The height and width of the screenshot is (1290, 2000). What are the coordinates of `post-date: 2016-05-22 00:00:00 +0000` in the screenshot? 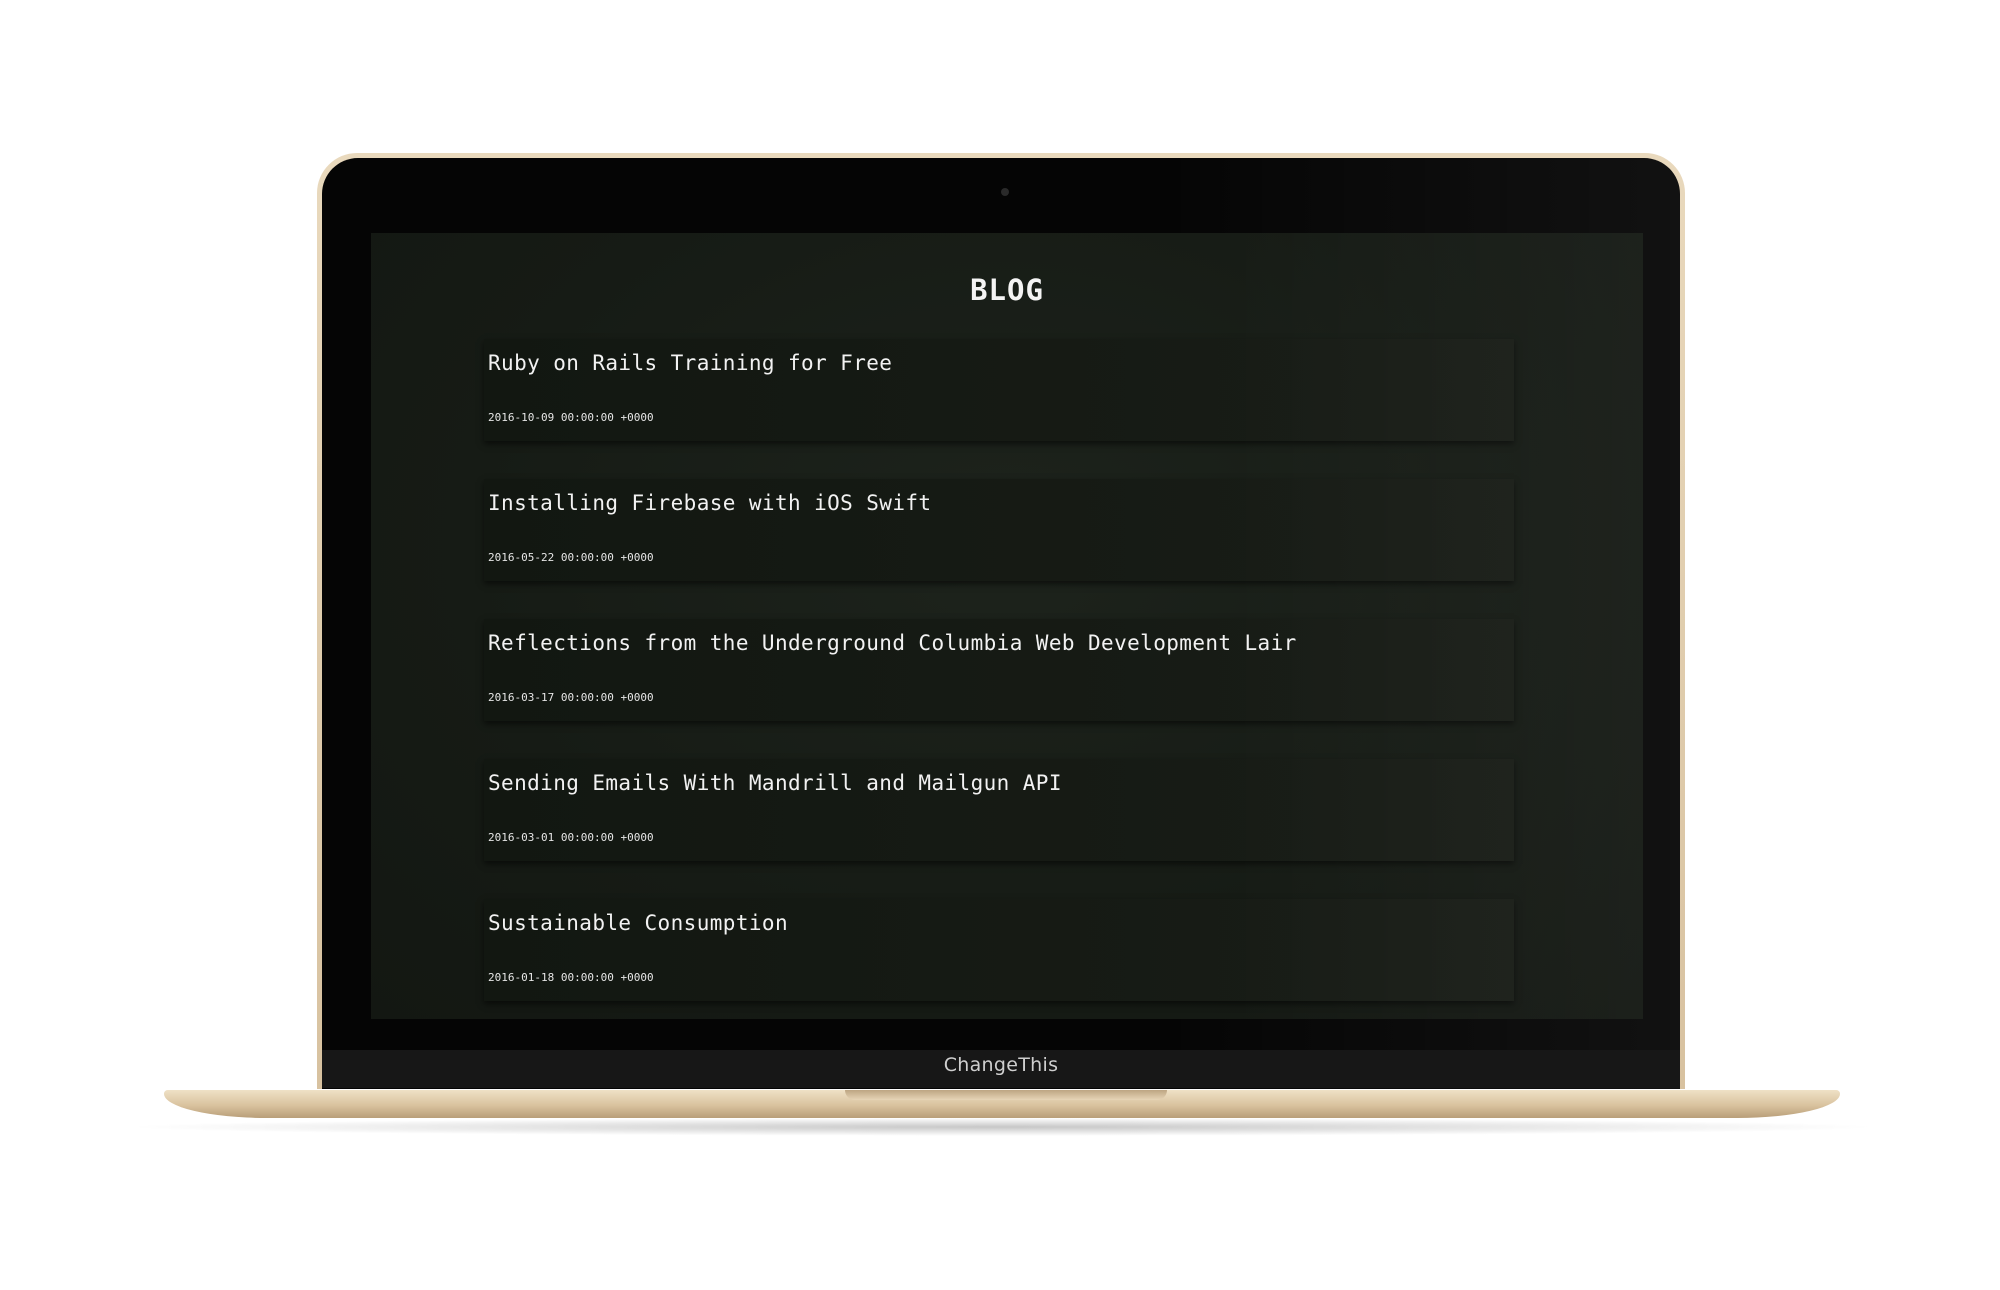 It's located at (571, 557).